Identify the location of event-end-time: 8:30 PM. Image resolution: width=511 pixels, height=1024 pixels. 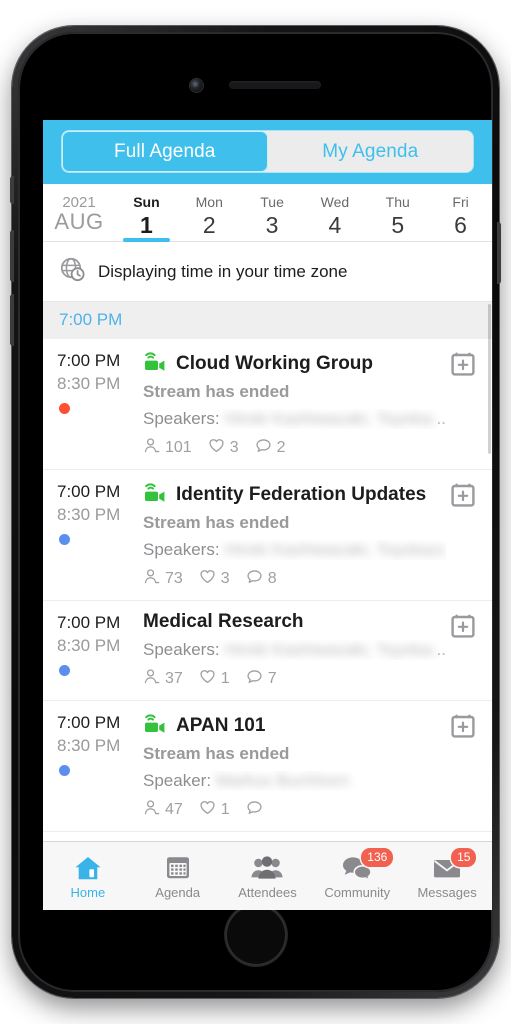
(89, 645).